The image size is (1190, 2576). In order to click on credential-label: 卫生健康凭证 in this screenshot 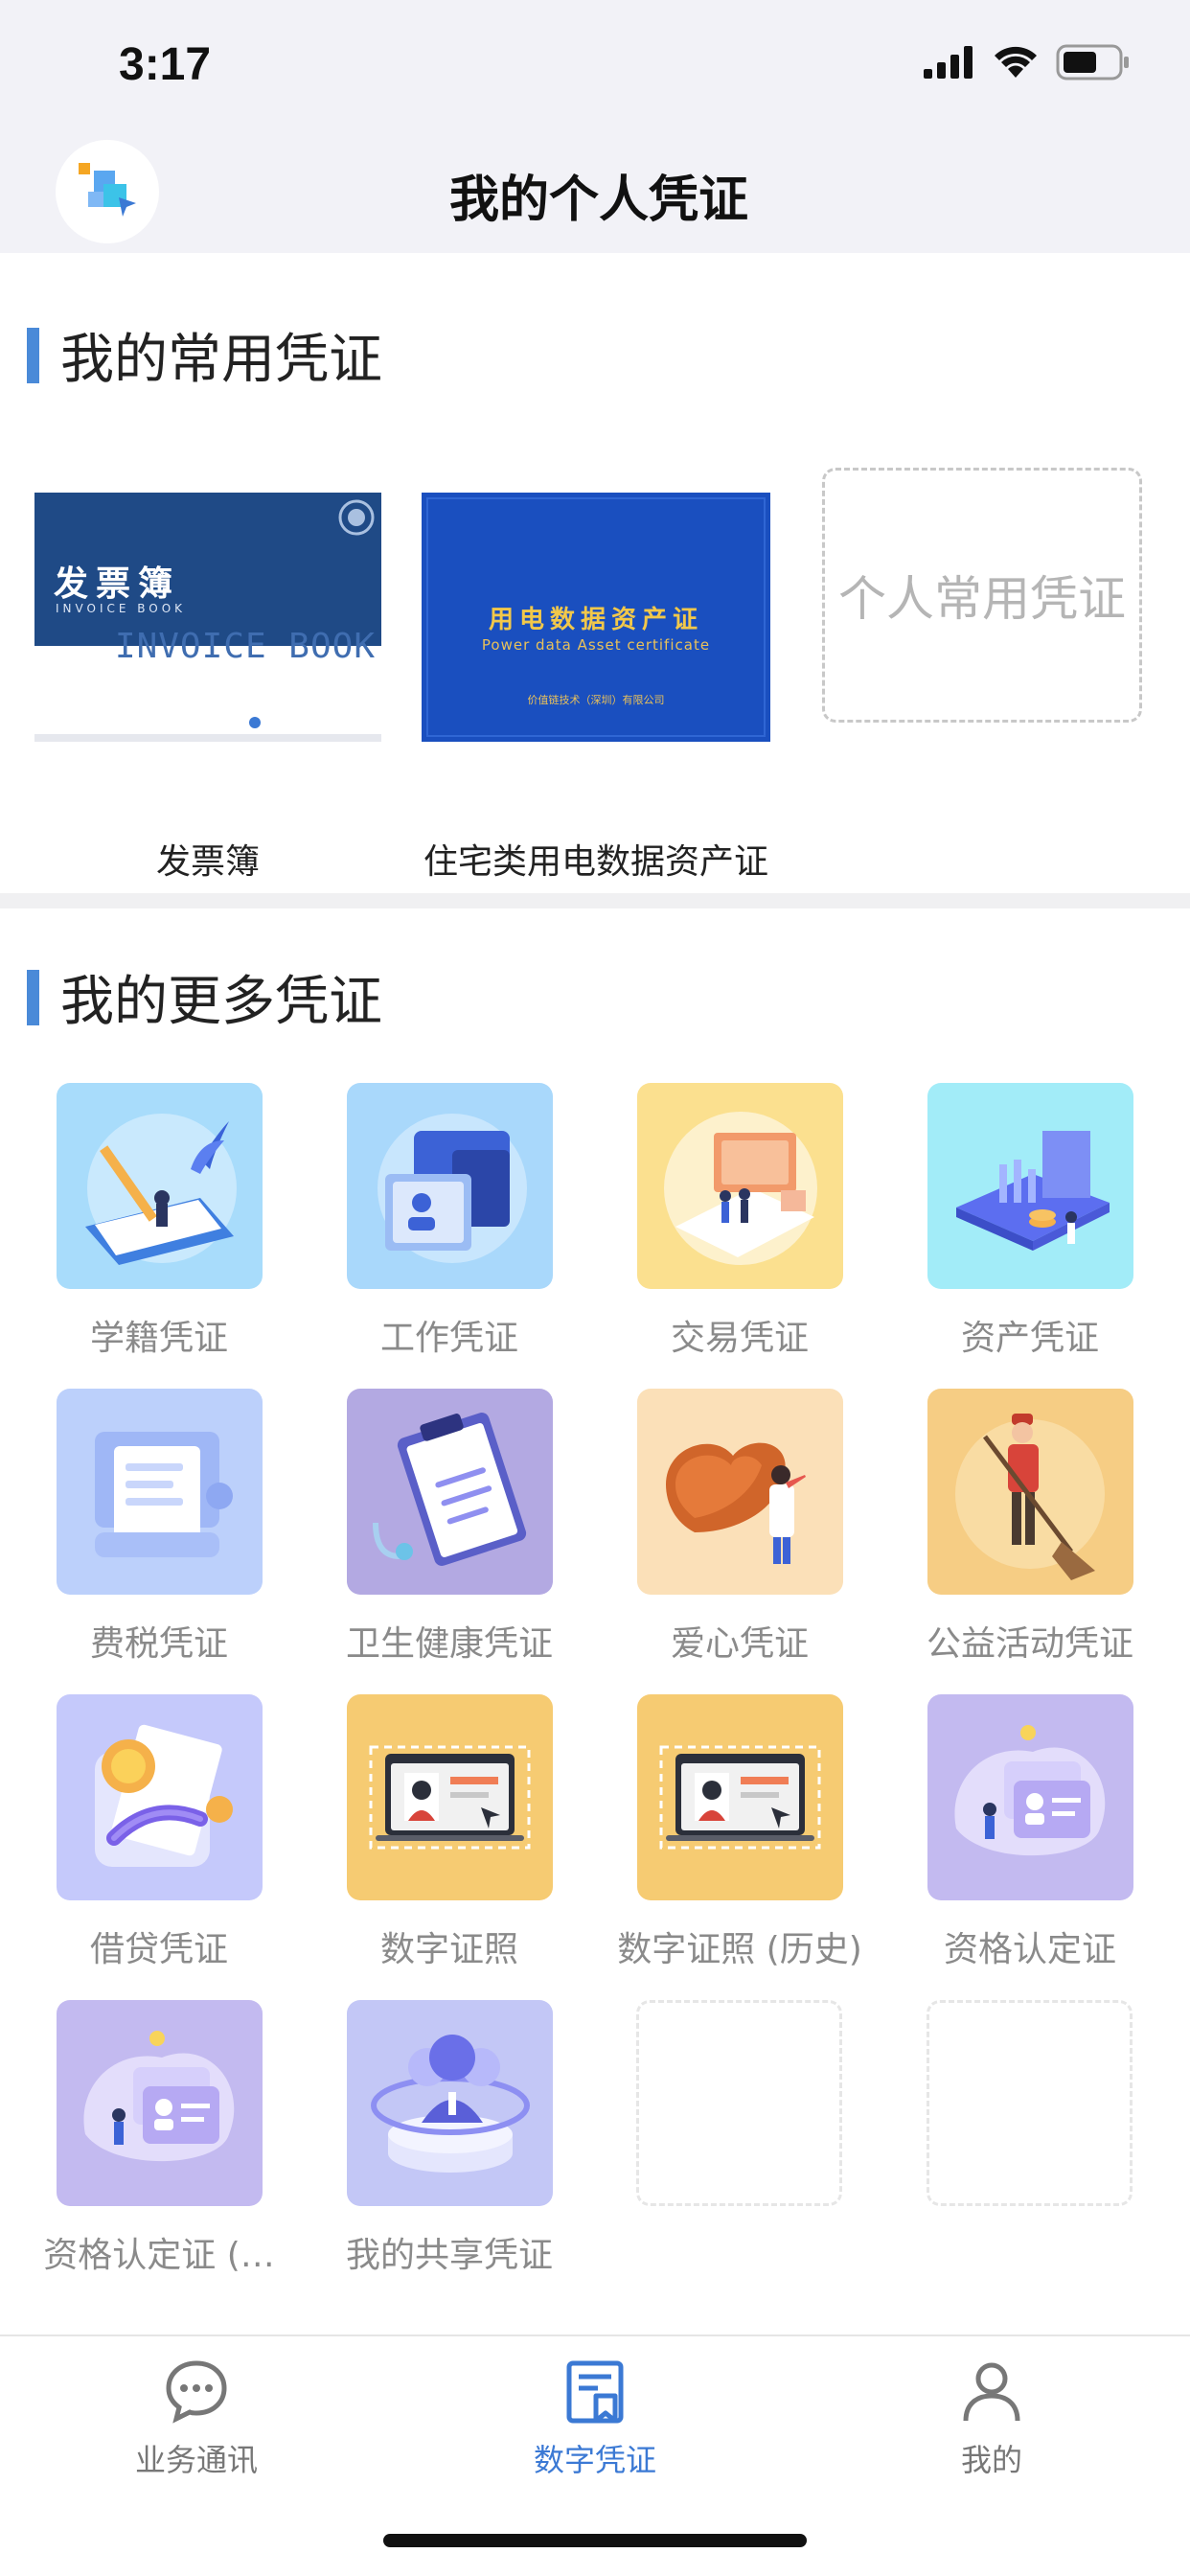, I will do `click(449, 1644)`.